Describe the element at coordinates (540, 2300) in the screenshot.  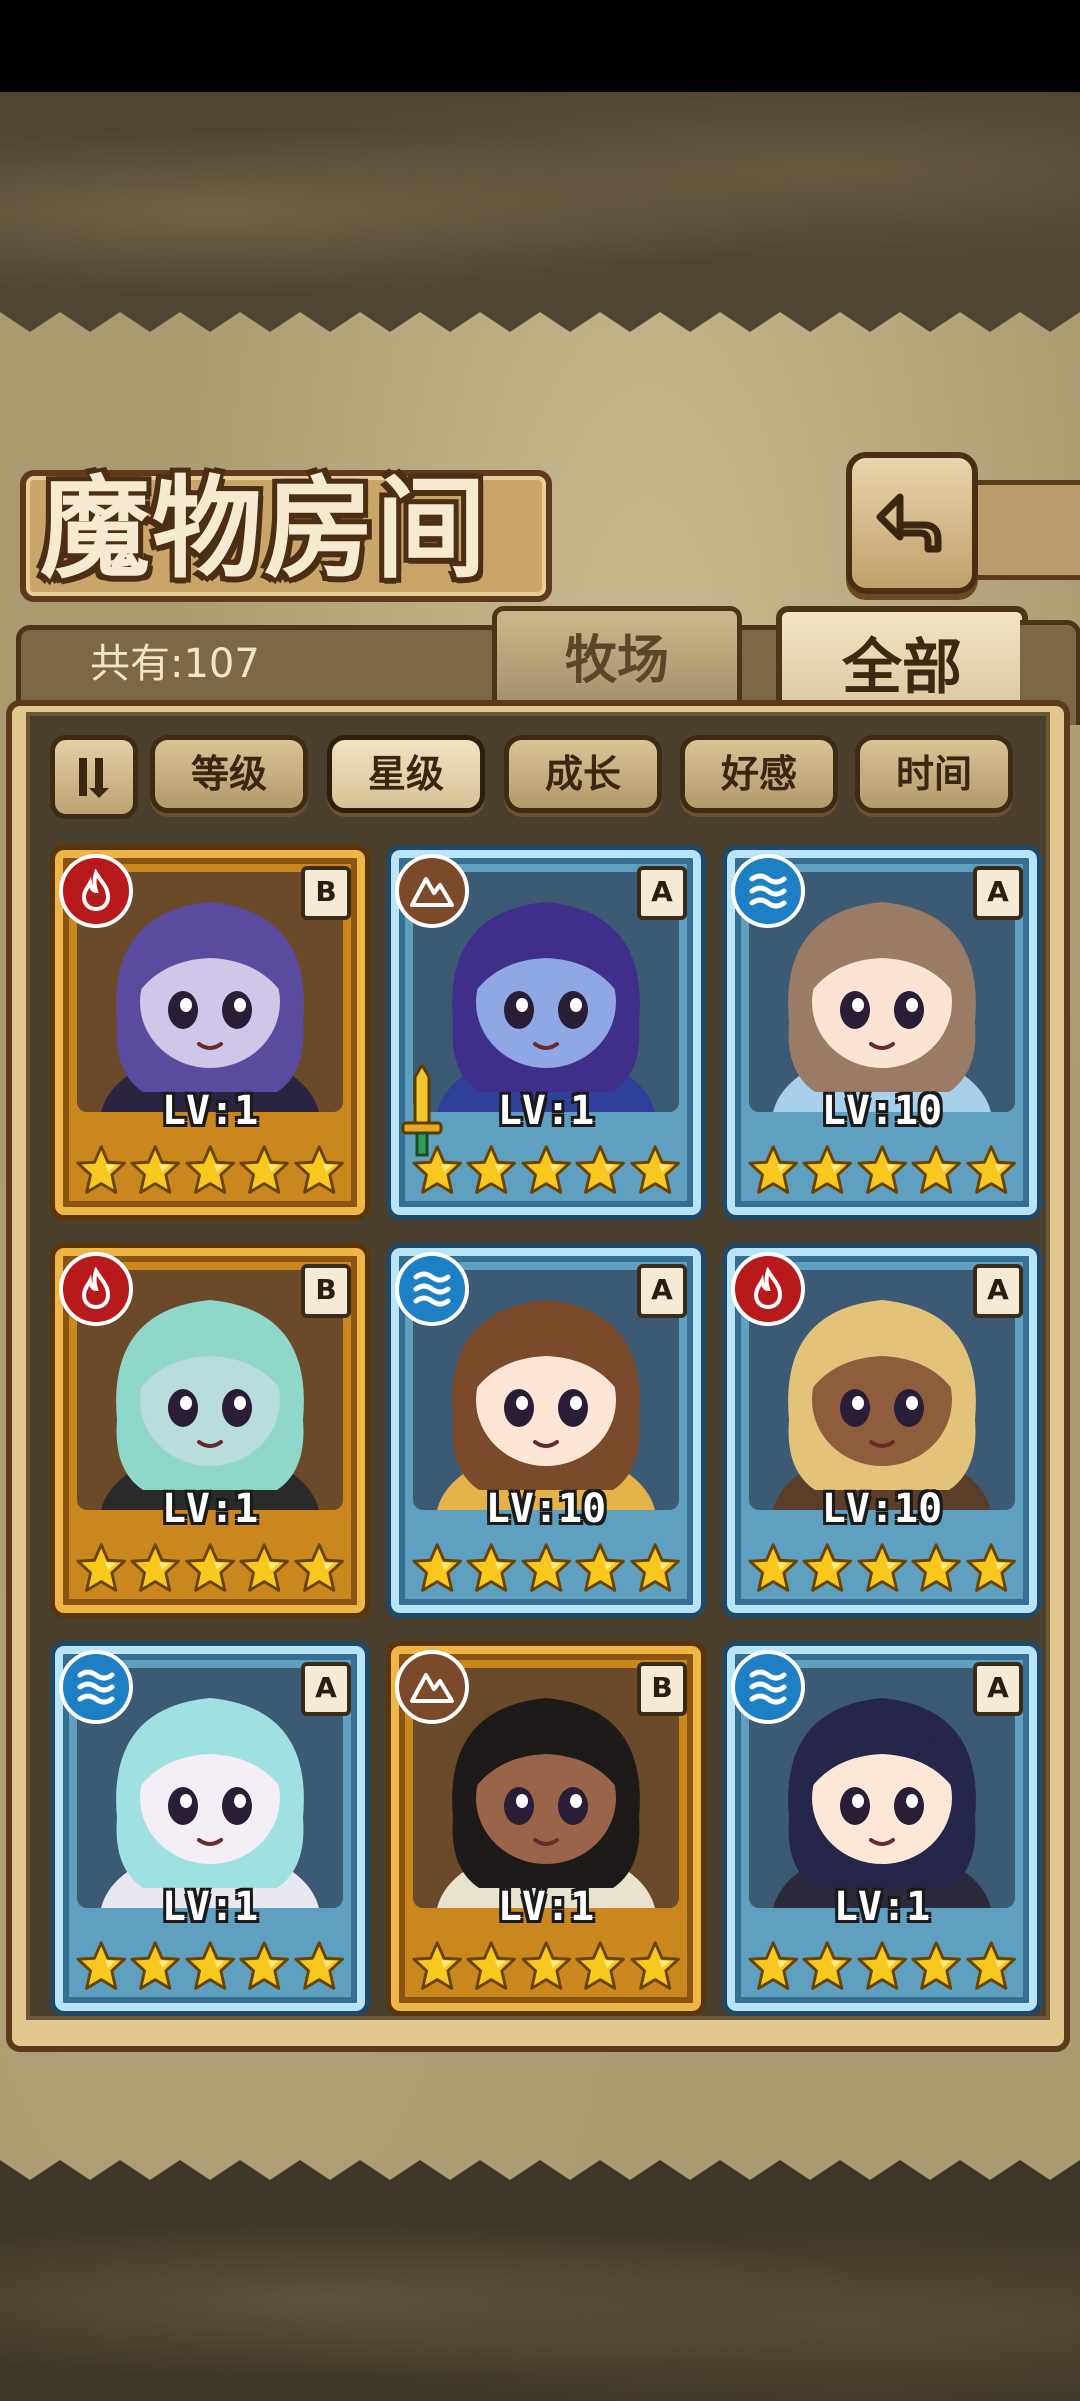
I see `map-background-bottom` at that location.